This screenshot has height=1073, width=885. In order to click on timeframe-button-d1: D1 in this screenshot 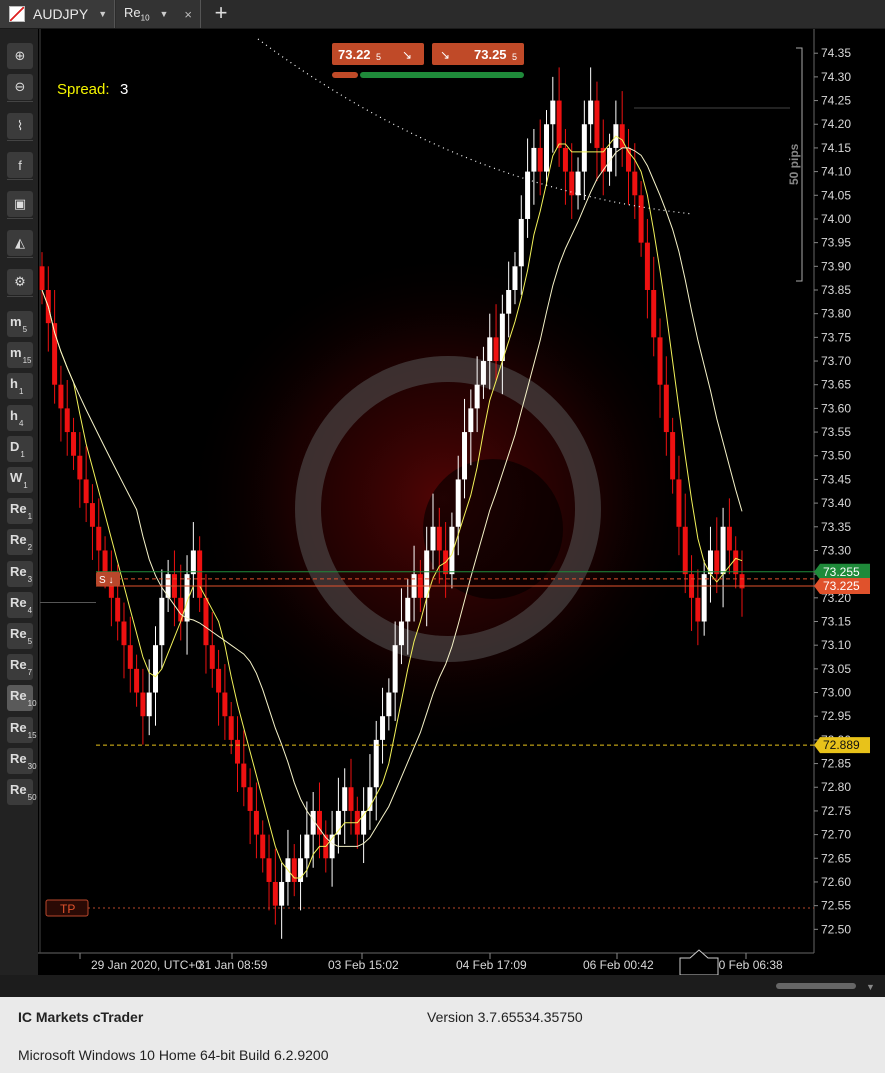, I will do `click(20, 448)`.